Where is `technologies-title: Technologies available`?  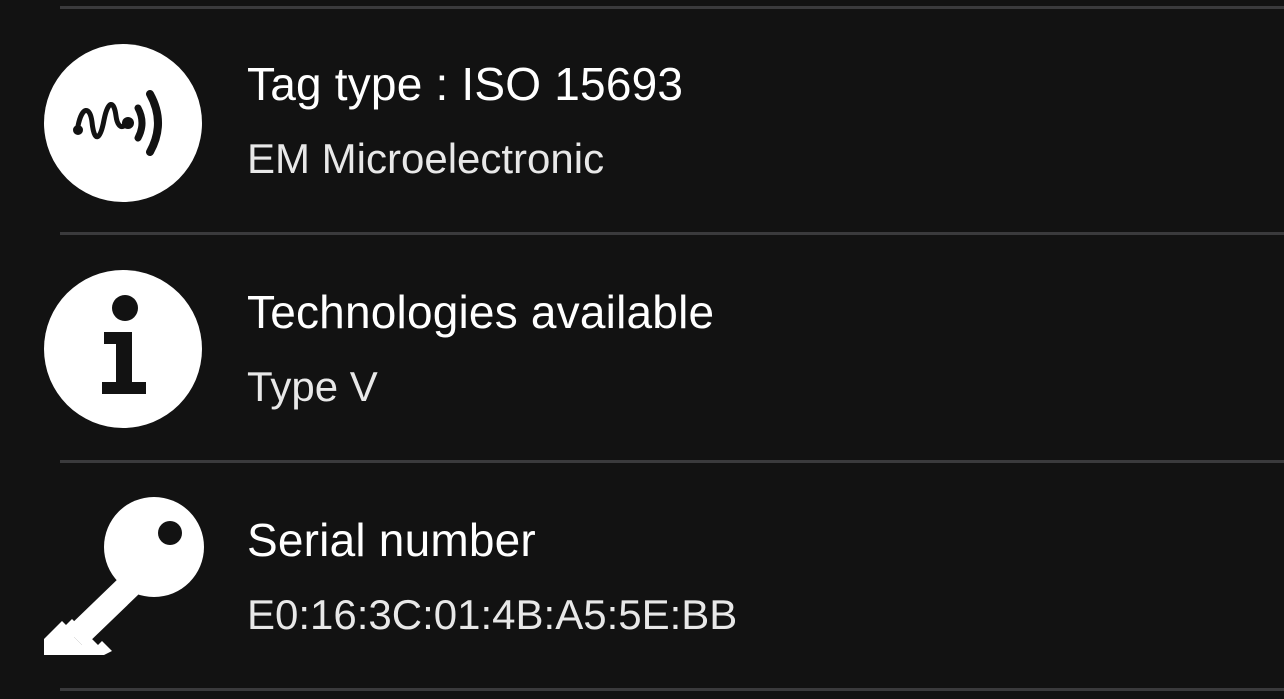
technologies-title: Technologies available is located at coordinates (481, 312).